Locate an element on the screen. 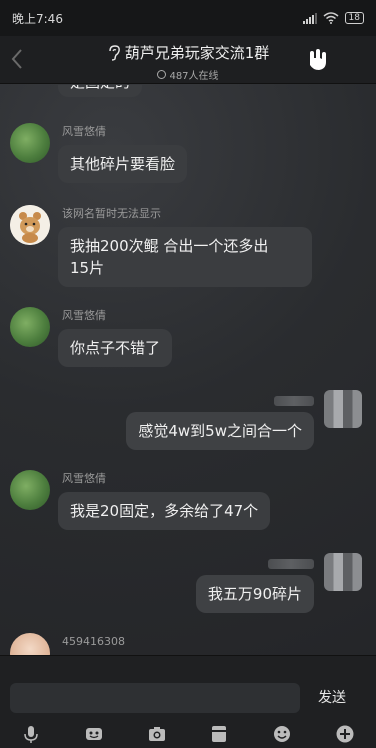  chevron-left-icon is located at coordinates (16, 59).